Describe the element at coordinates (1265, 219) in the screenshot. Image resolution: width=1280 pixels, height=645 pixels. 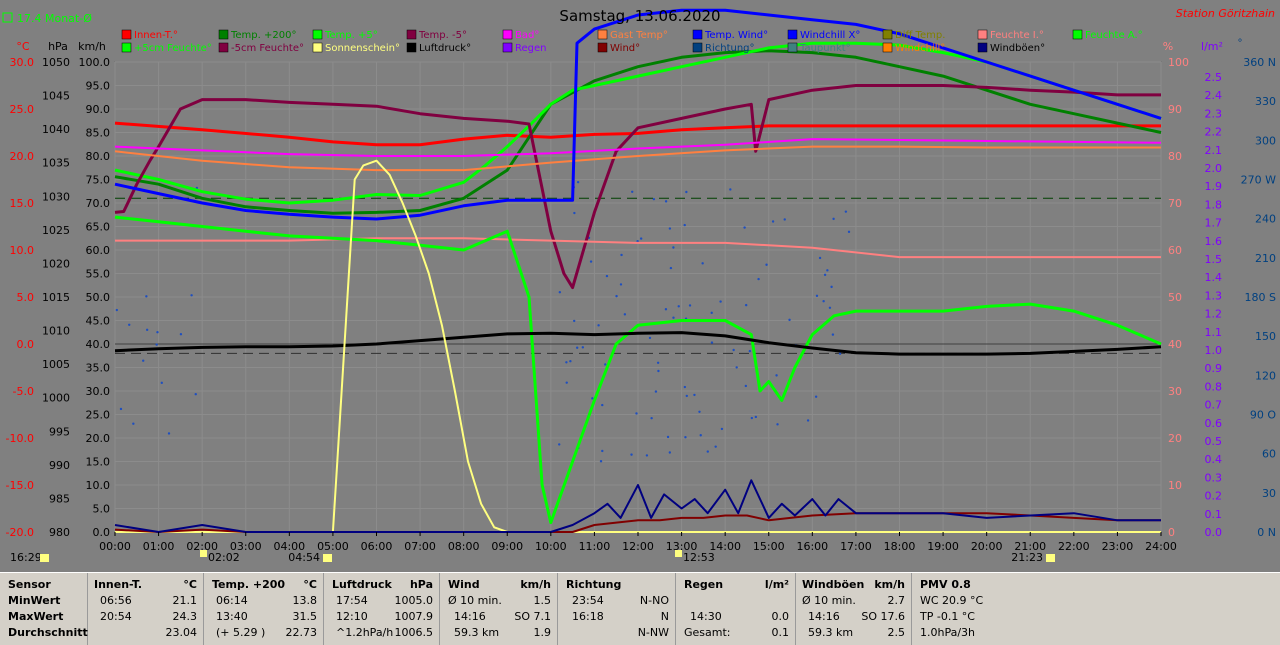
I see `dir-tick-label: 240` at that location.